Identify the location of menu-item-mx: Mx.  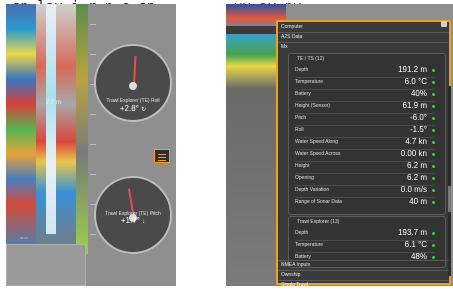
(284, 47).